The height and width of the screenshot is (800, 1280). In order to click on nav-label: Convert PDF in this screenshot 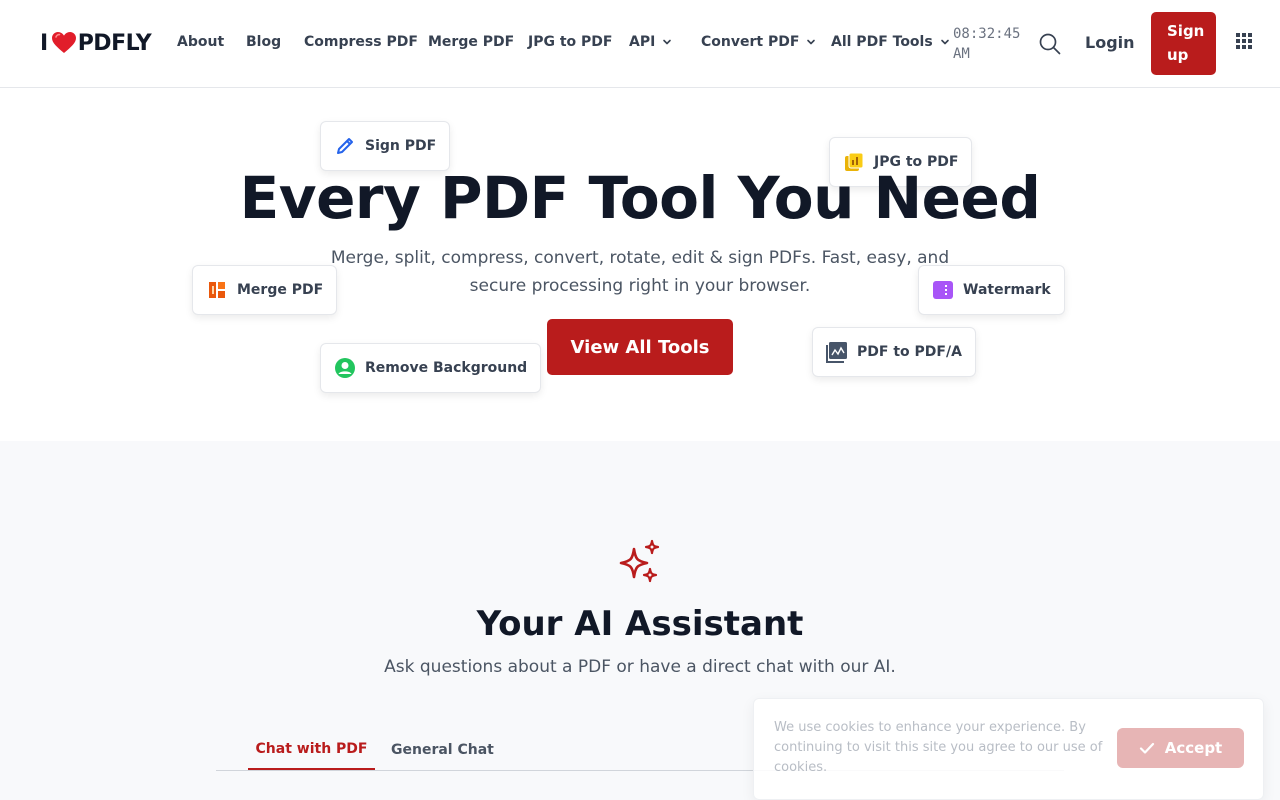, I will do `click(750, 42)`.